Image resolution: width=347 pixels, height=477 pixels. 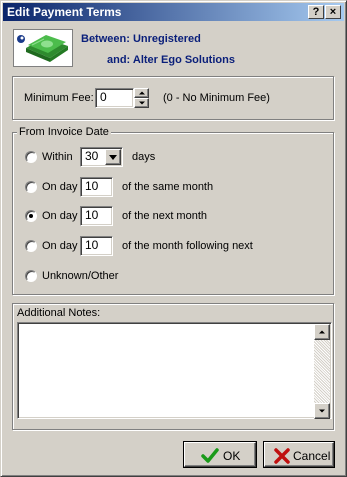 I want to click on radio-within-label: Within, so click(x=57, y=157).